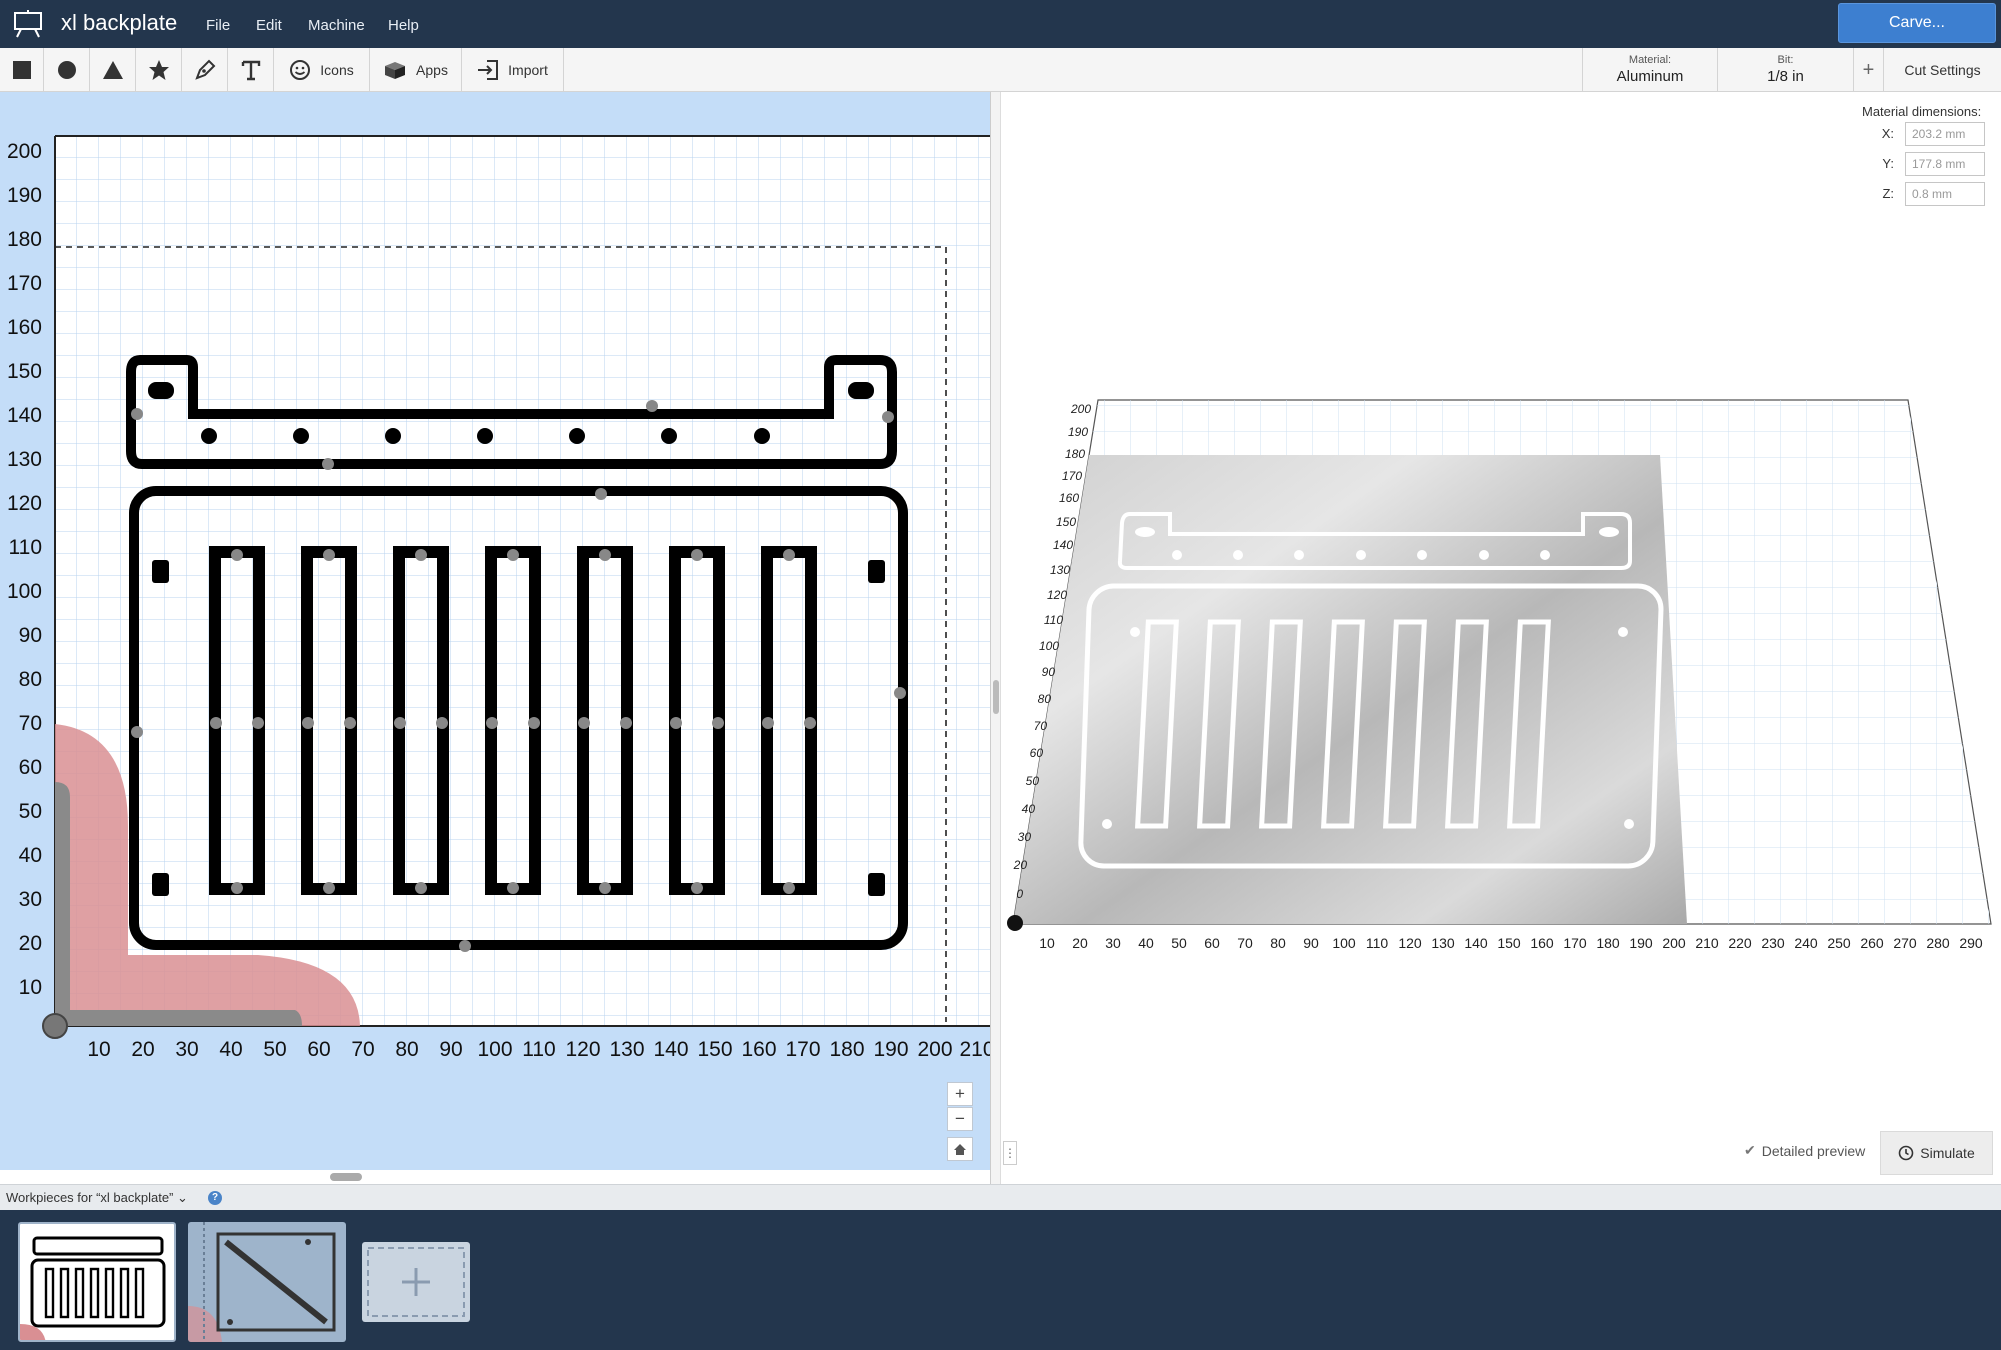  I want to click on pen-tool, so click(205, 70).